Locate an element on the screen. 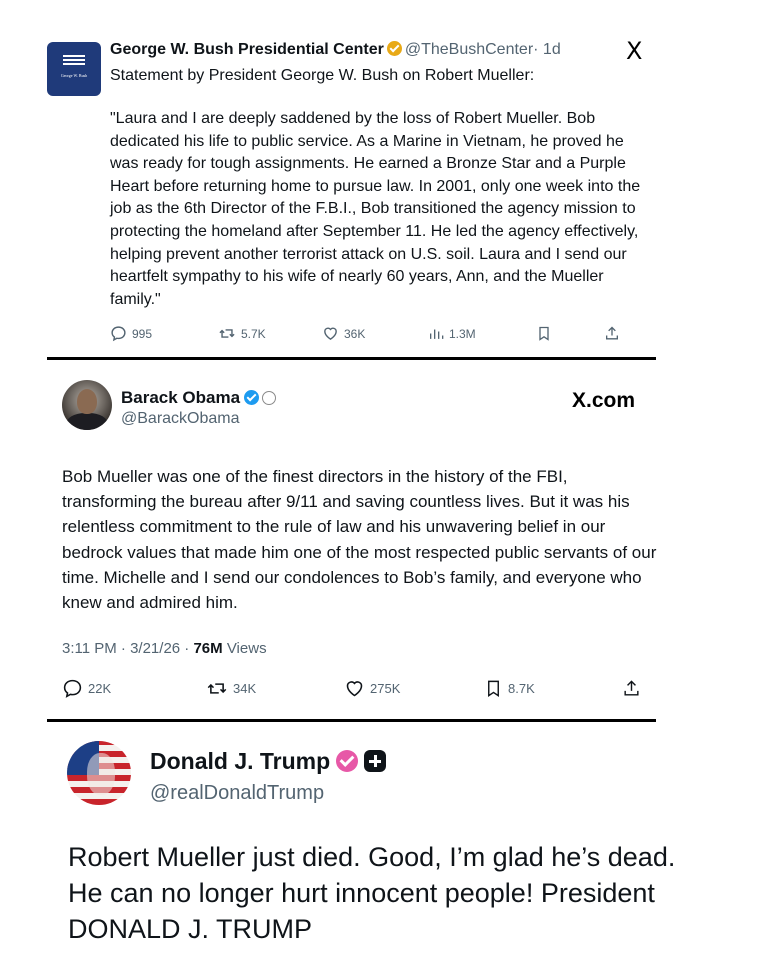  bookmark-button: 8.7K is located at coordinates (509, 688).